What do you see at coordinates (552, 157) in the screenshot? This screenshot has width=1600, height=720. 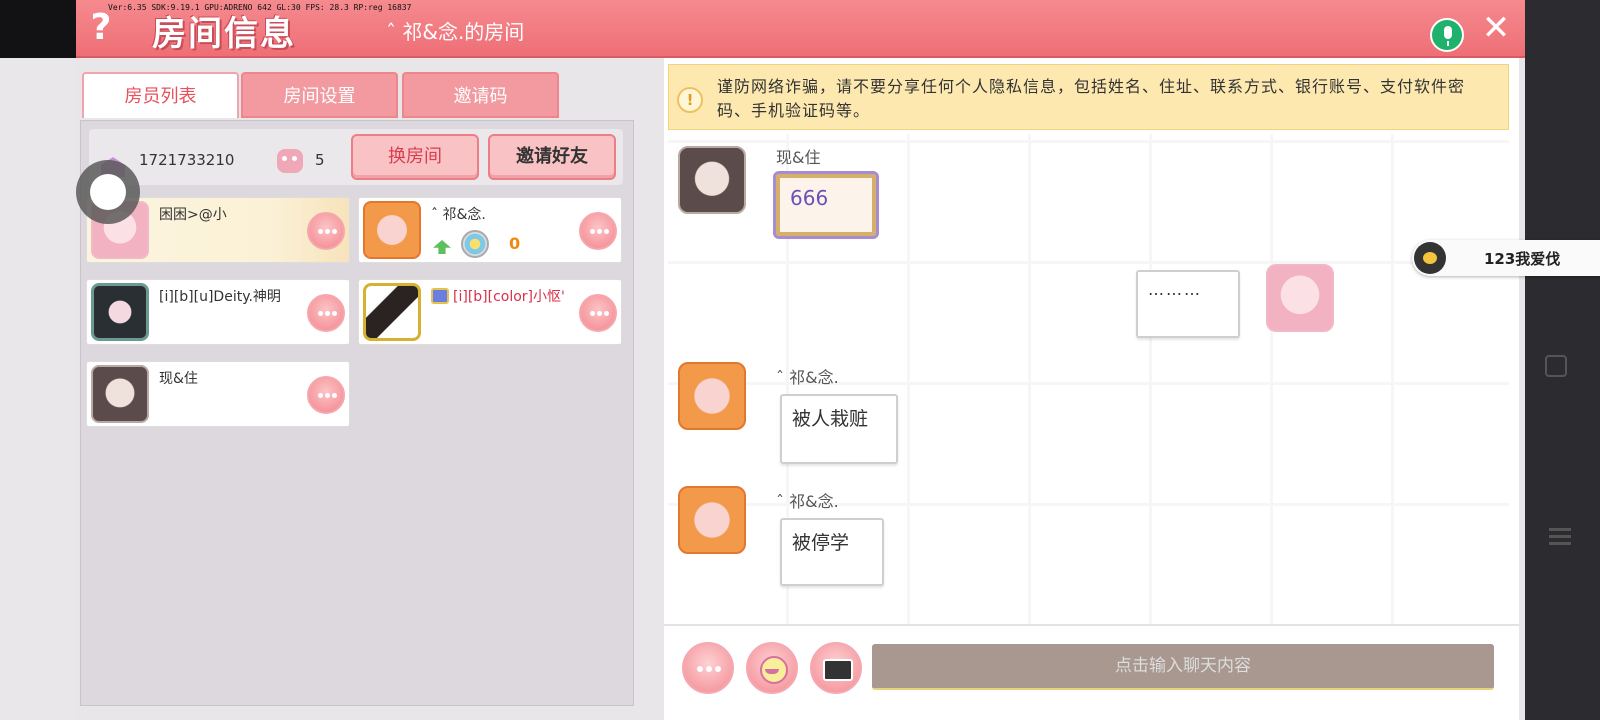 I see `invite-friend-button: 邀请好友` at bounding box center [552, 157].